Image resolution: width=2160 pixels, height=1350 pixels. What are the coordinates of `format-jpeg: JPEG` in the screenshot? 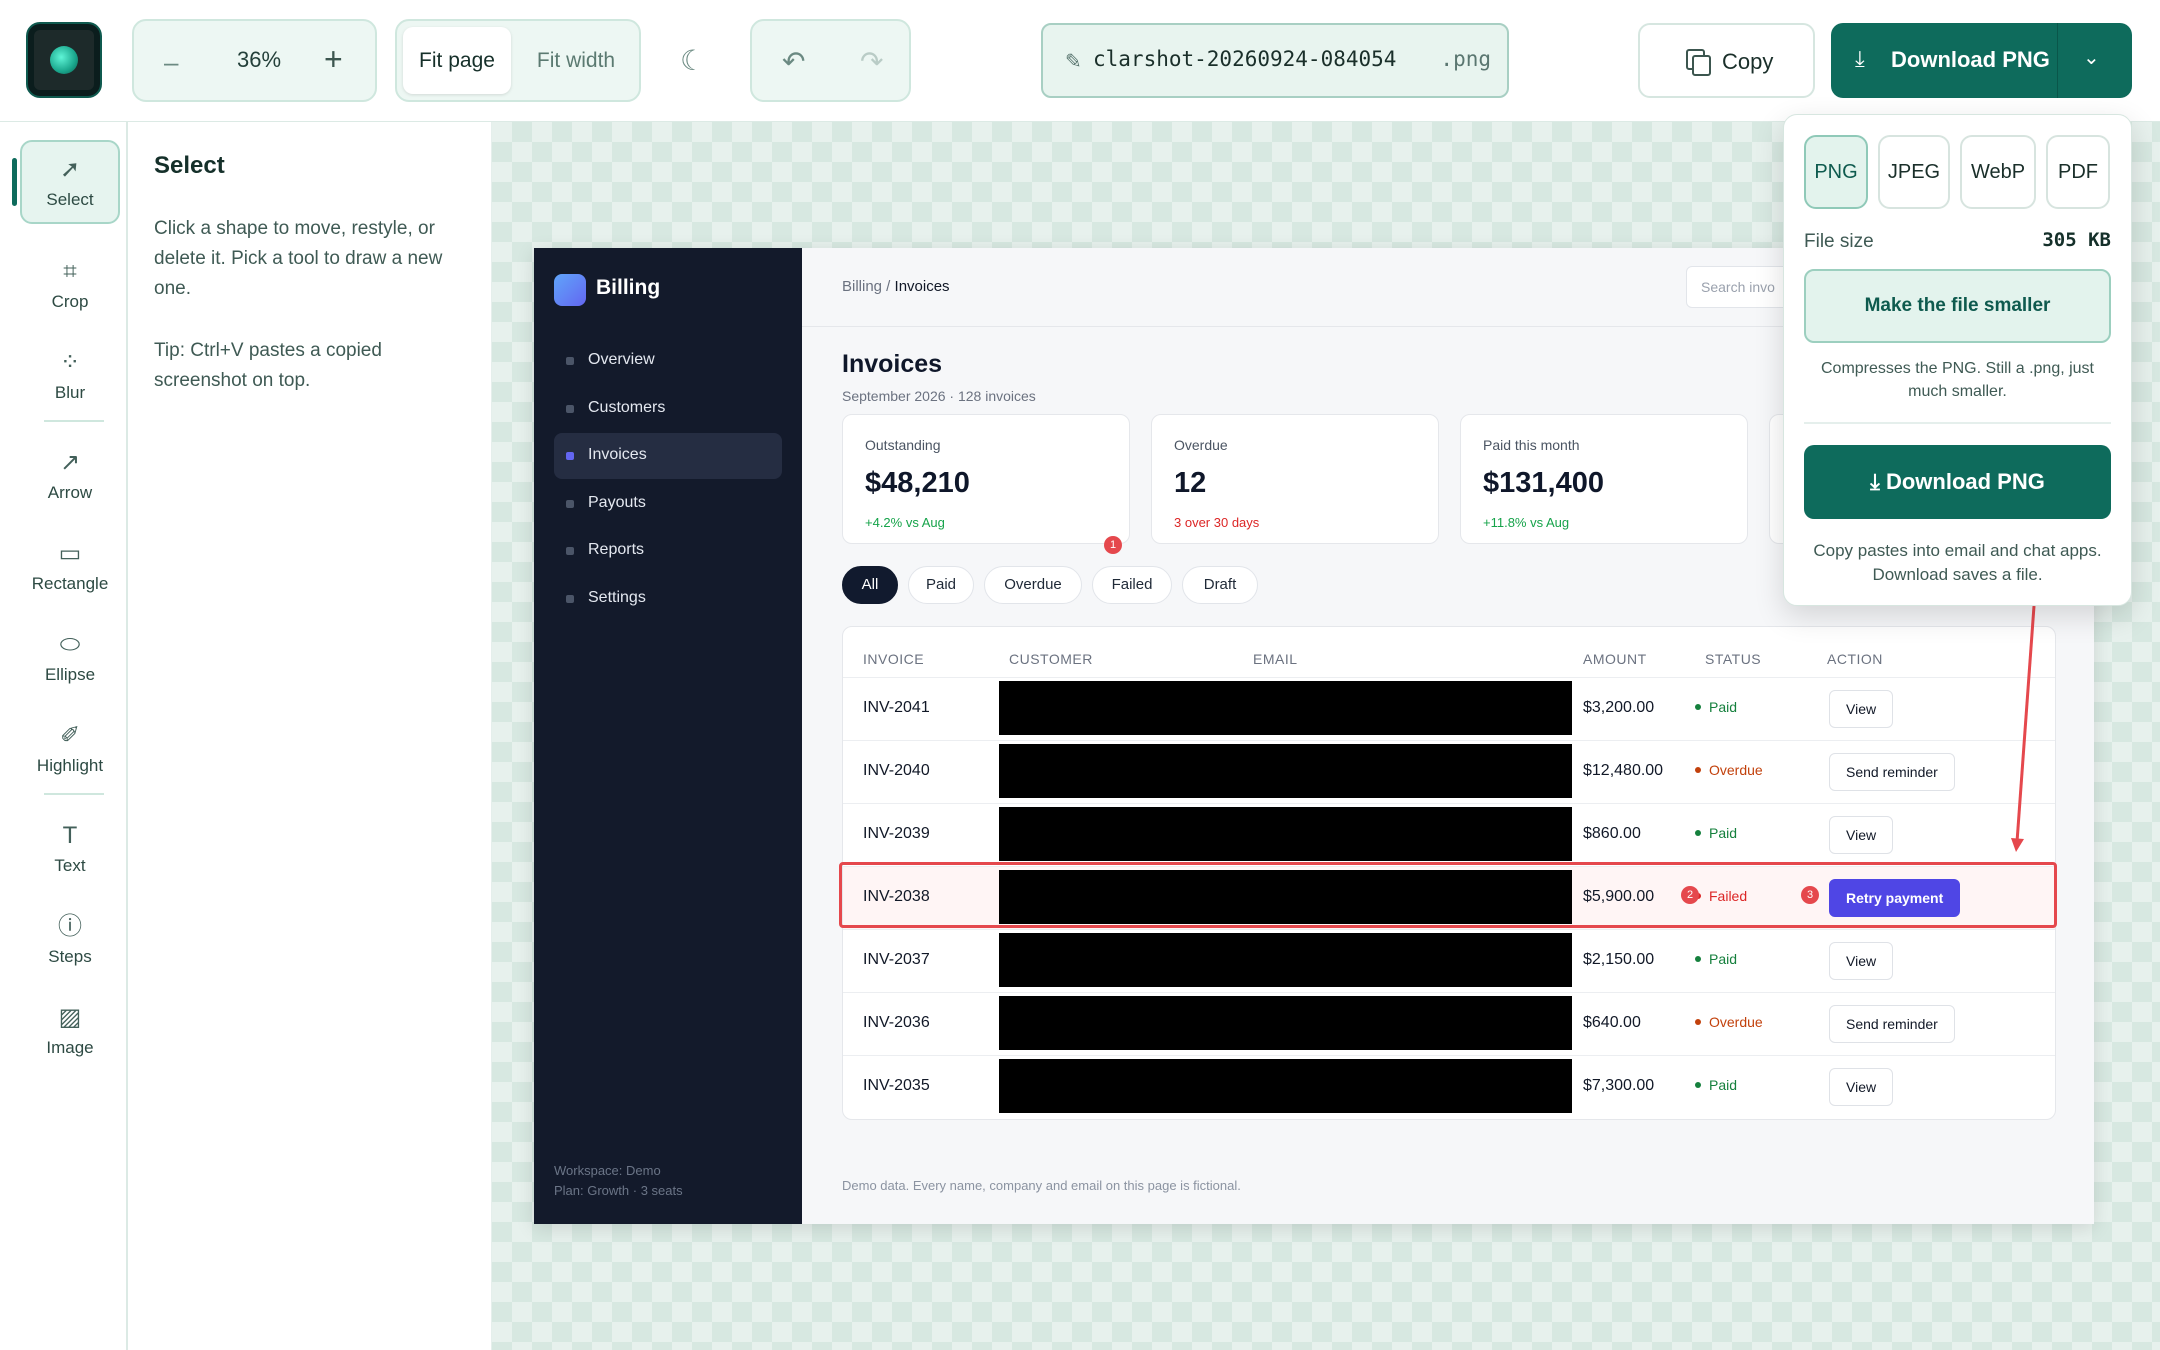 It's located at (1914, 172).